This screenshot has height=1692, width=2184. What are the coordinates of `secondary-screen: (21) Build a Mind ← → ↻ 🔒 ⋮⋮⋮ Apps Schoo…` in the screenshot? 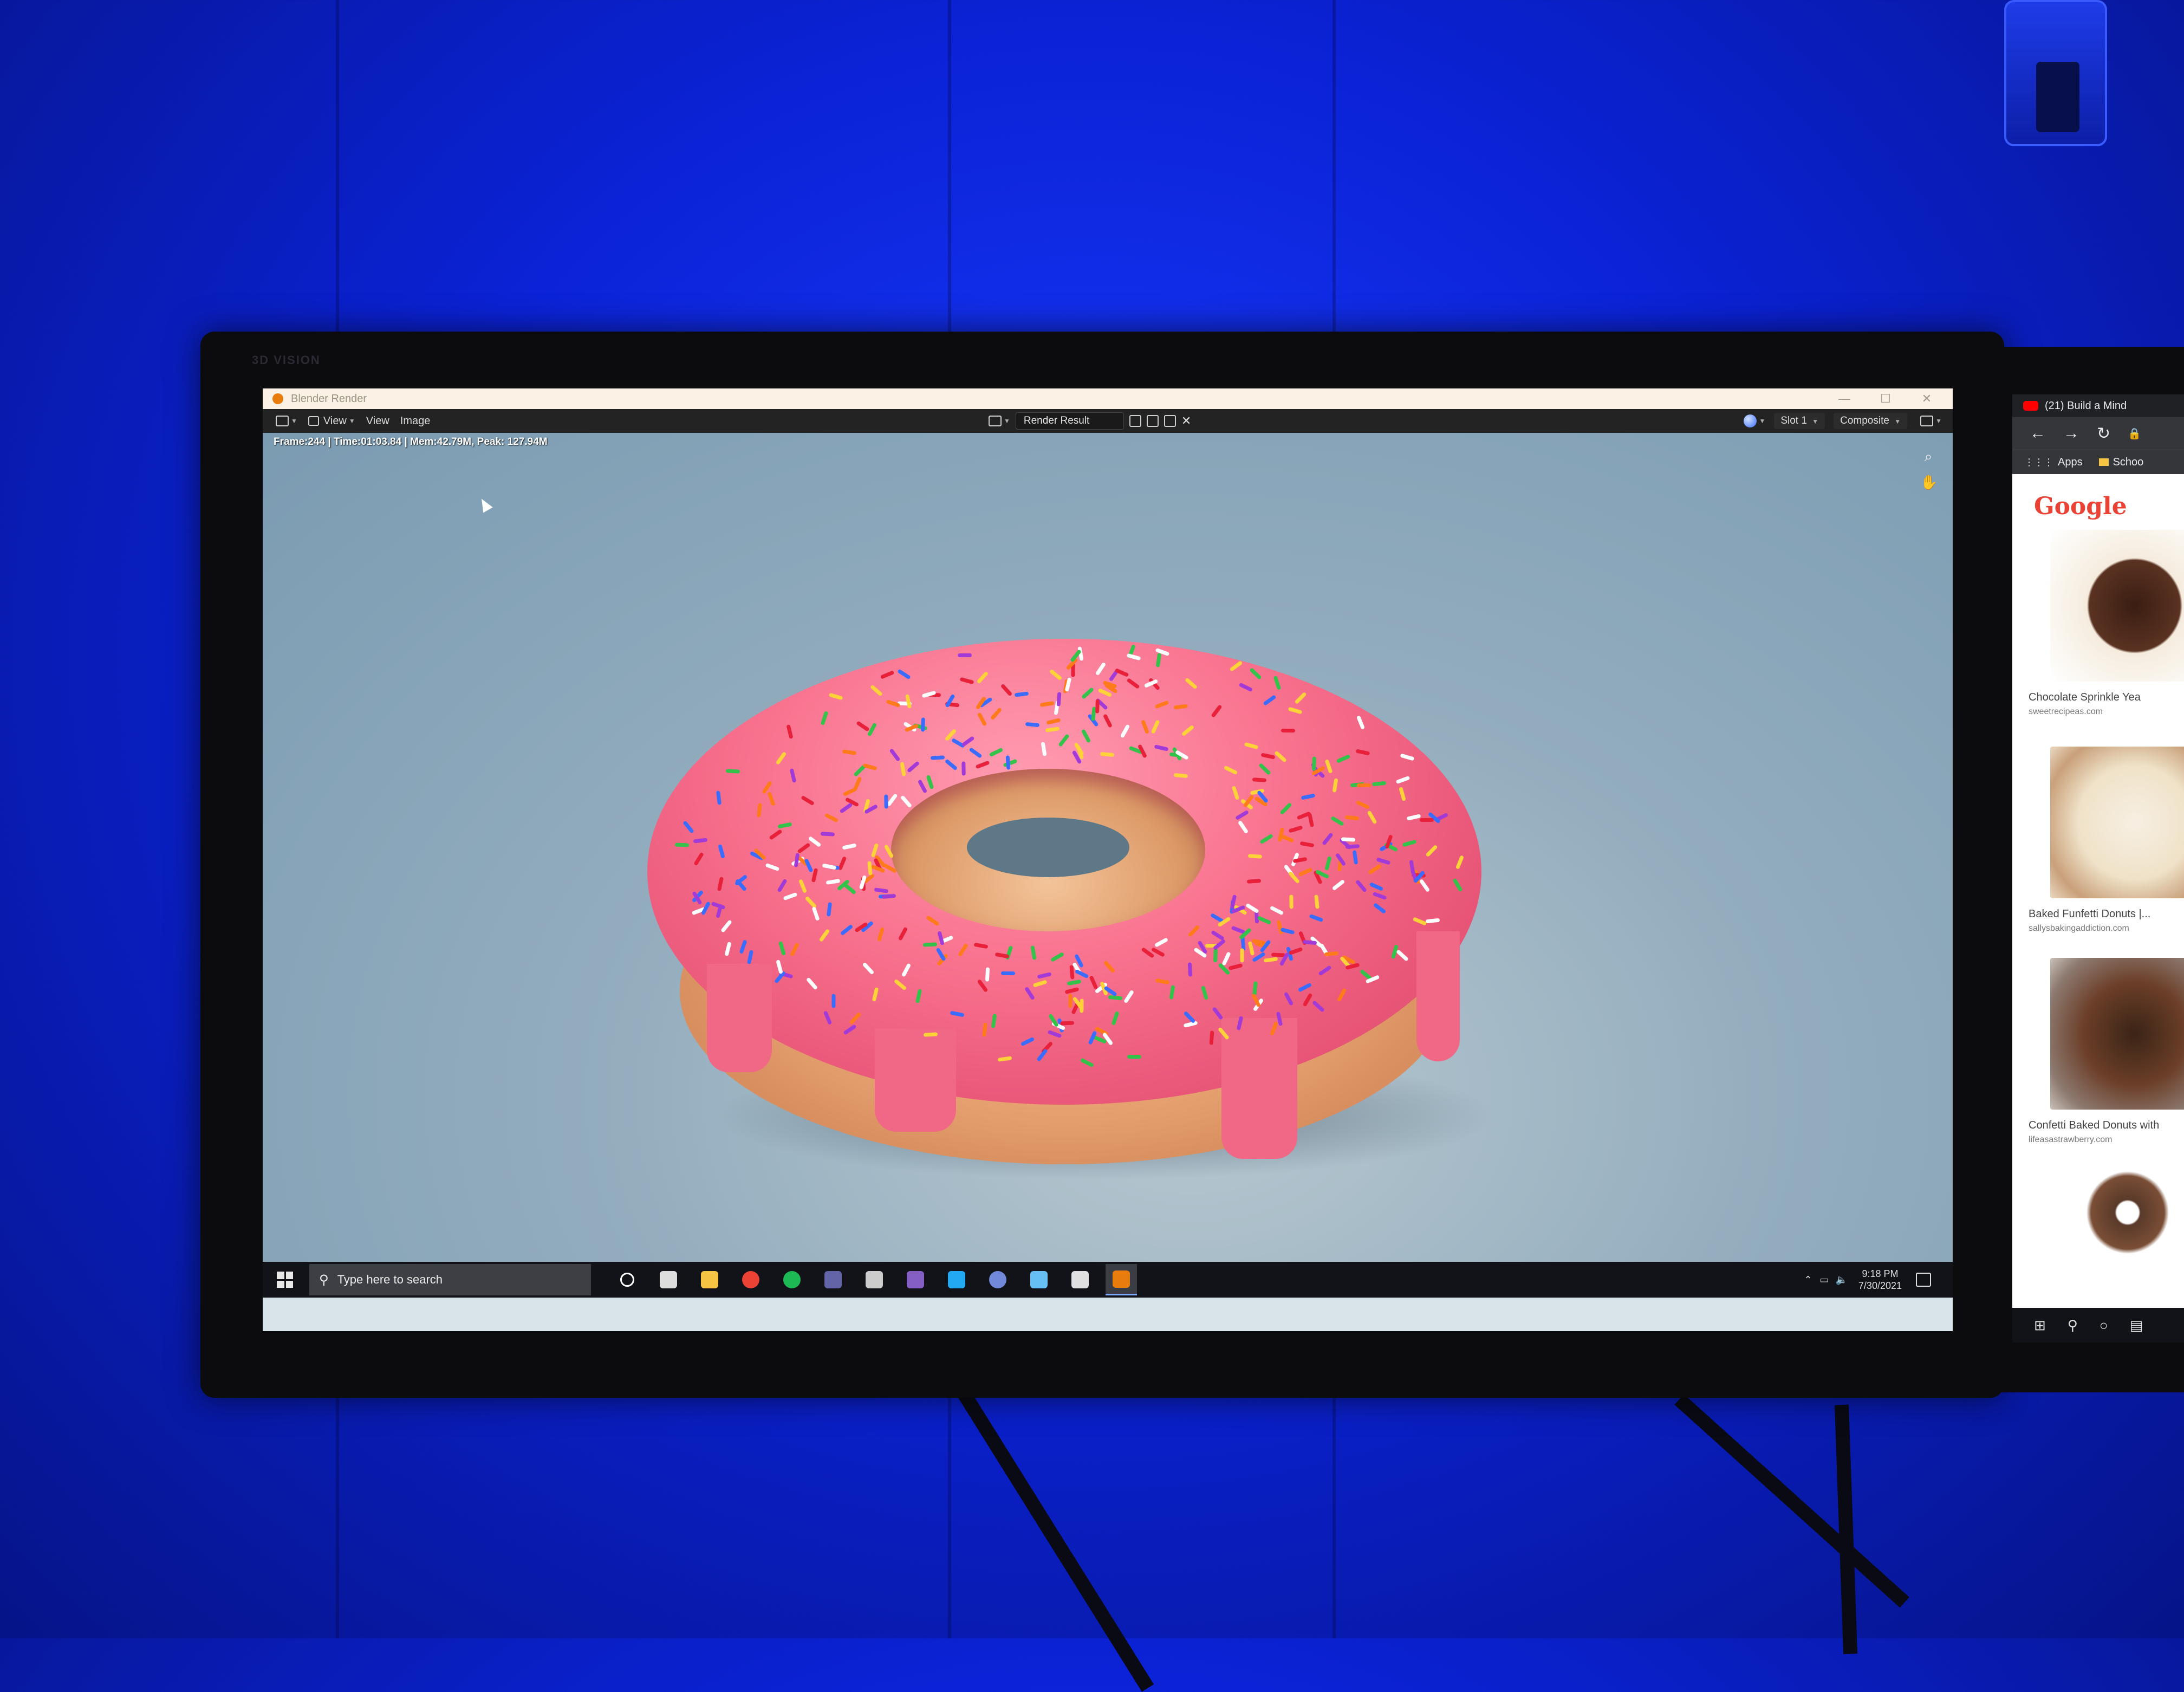 It's located at (2098, 868).